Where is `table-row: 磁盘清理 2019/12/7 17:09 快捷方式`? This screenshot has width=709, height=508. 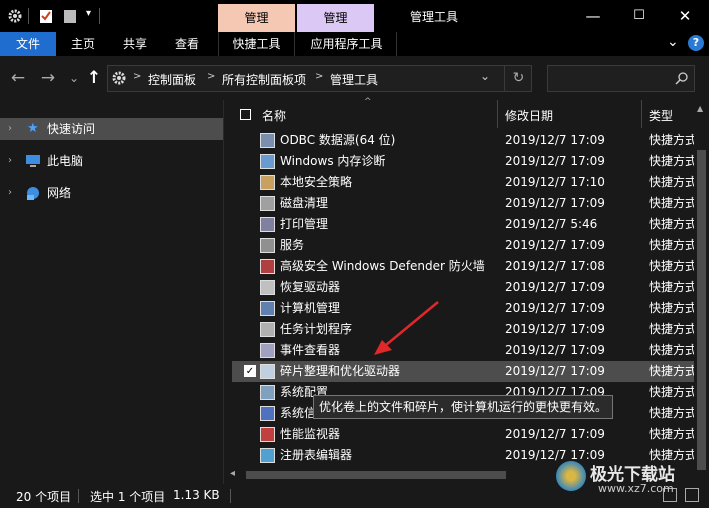 table-row: 磁盘清理 2019/12/7 17:09 快捷方式 is located at coordinates (463, 203).